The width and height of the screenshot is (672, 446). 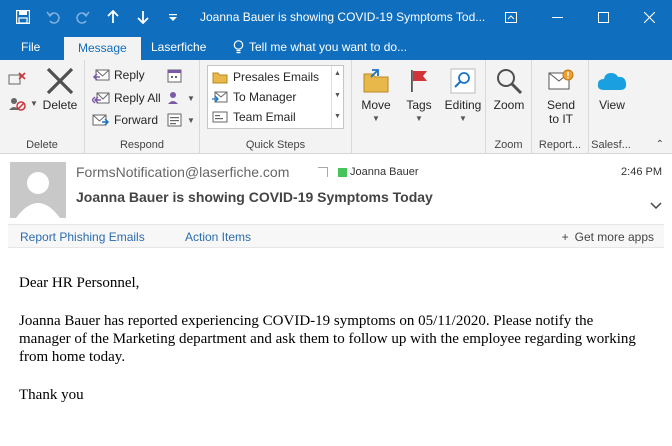 I want to click on undo-button, so click(x=53, y=17).